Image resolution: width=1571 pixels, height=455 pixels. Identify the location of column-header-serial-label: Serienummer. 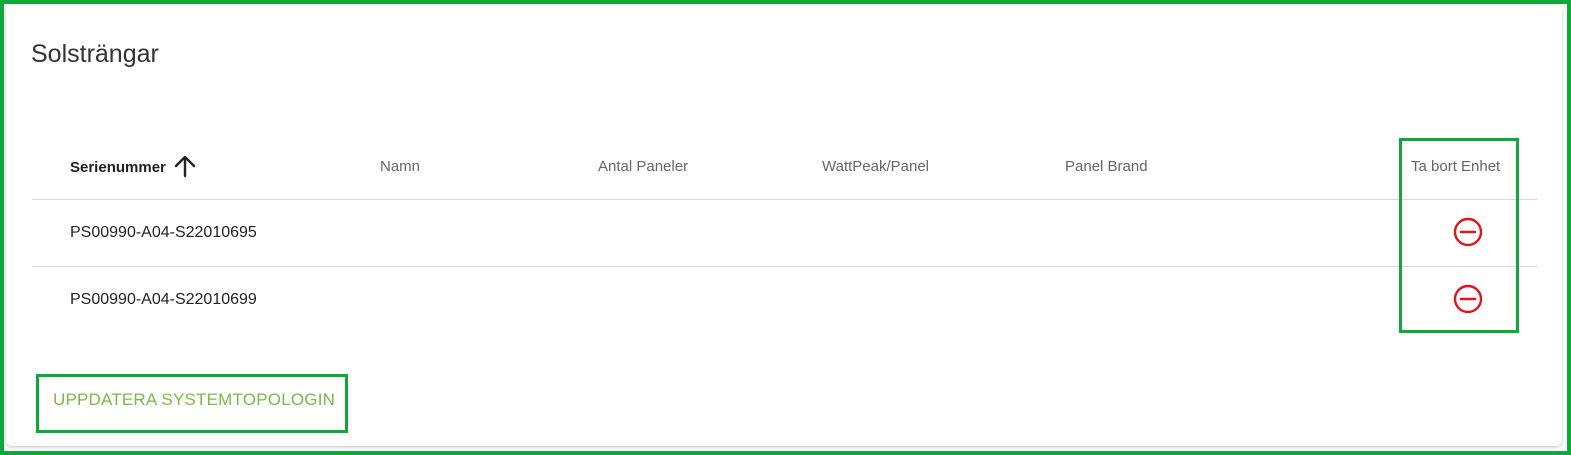
(118, 167).